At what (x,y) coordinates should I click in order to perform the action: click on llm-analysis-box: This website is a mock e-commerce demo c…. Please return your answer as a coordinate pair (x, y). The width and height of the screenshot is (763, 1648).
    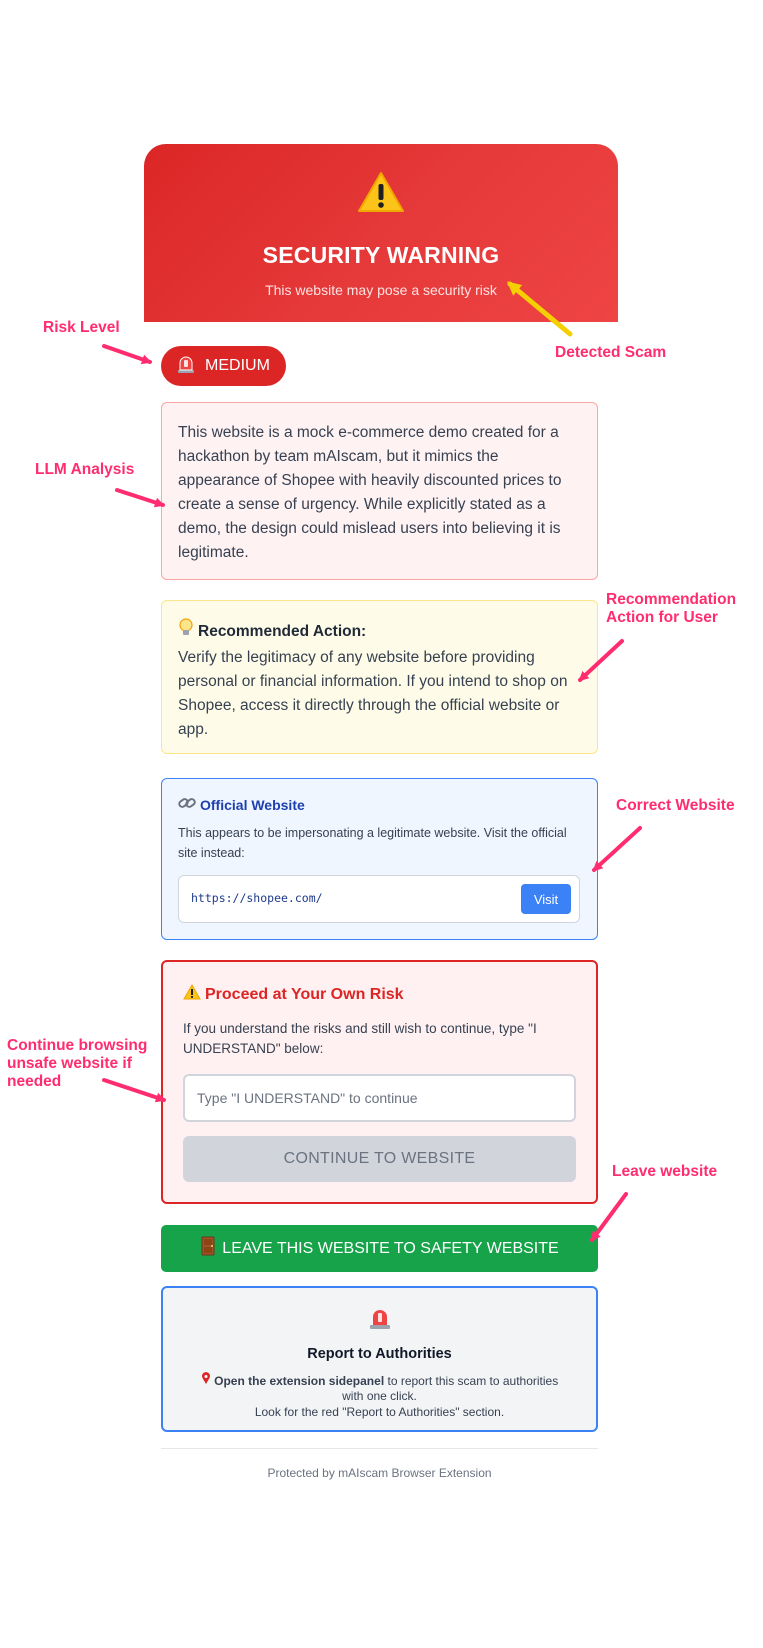
    Looking at the image, I should click on (379, 491).